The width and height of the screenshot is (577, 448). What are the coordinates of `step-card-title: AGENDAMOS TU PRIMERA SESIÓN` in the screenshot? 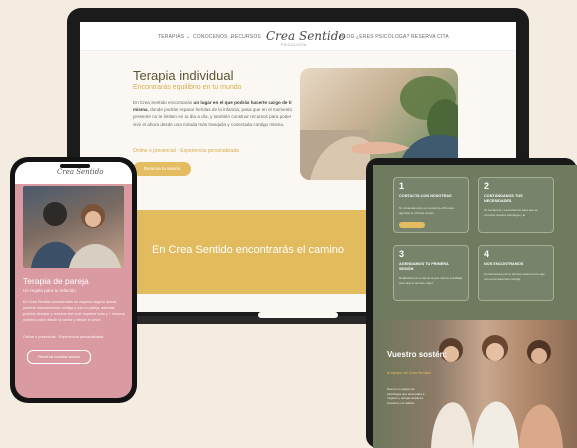 It's located at (424, 266).